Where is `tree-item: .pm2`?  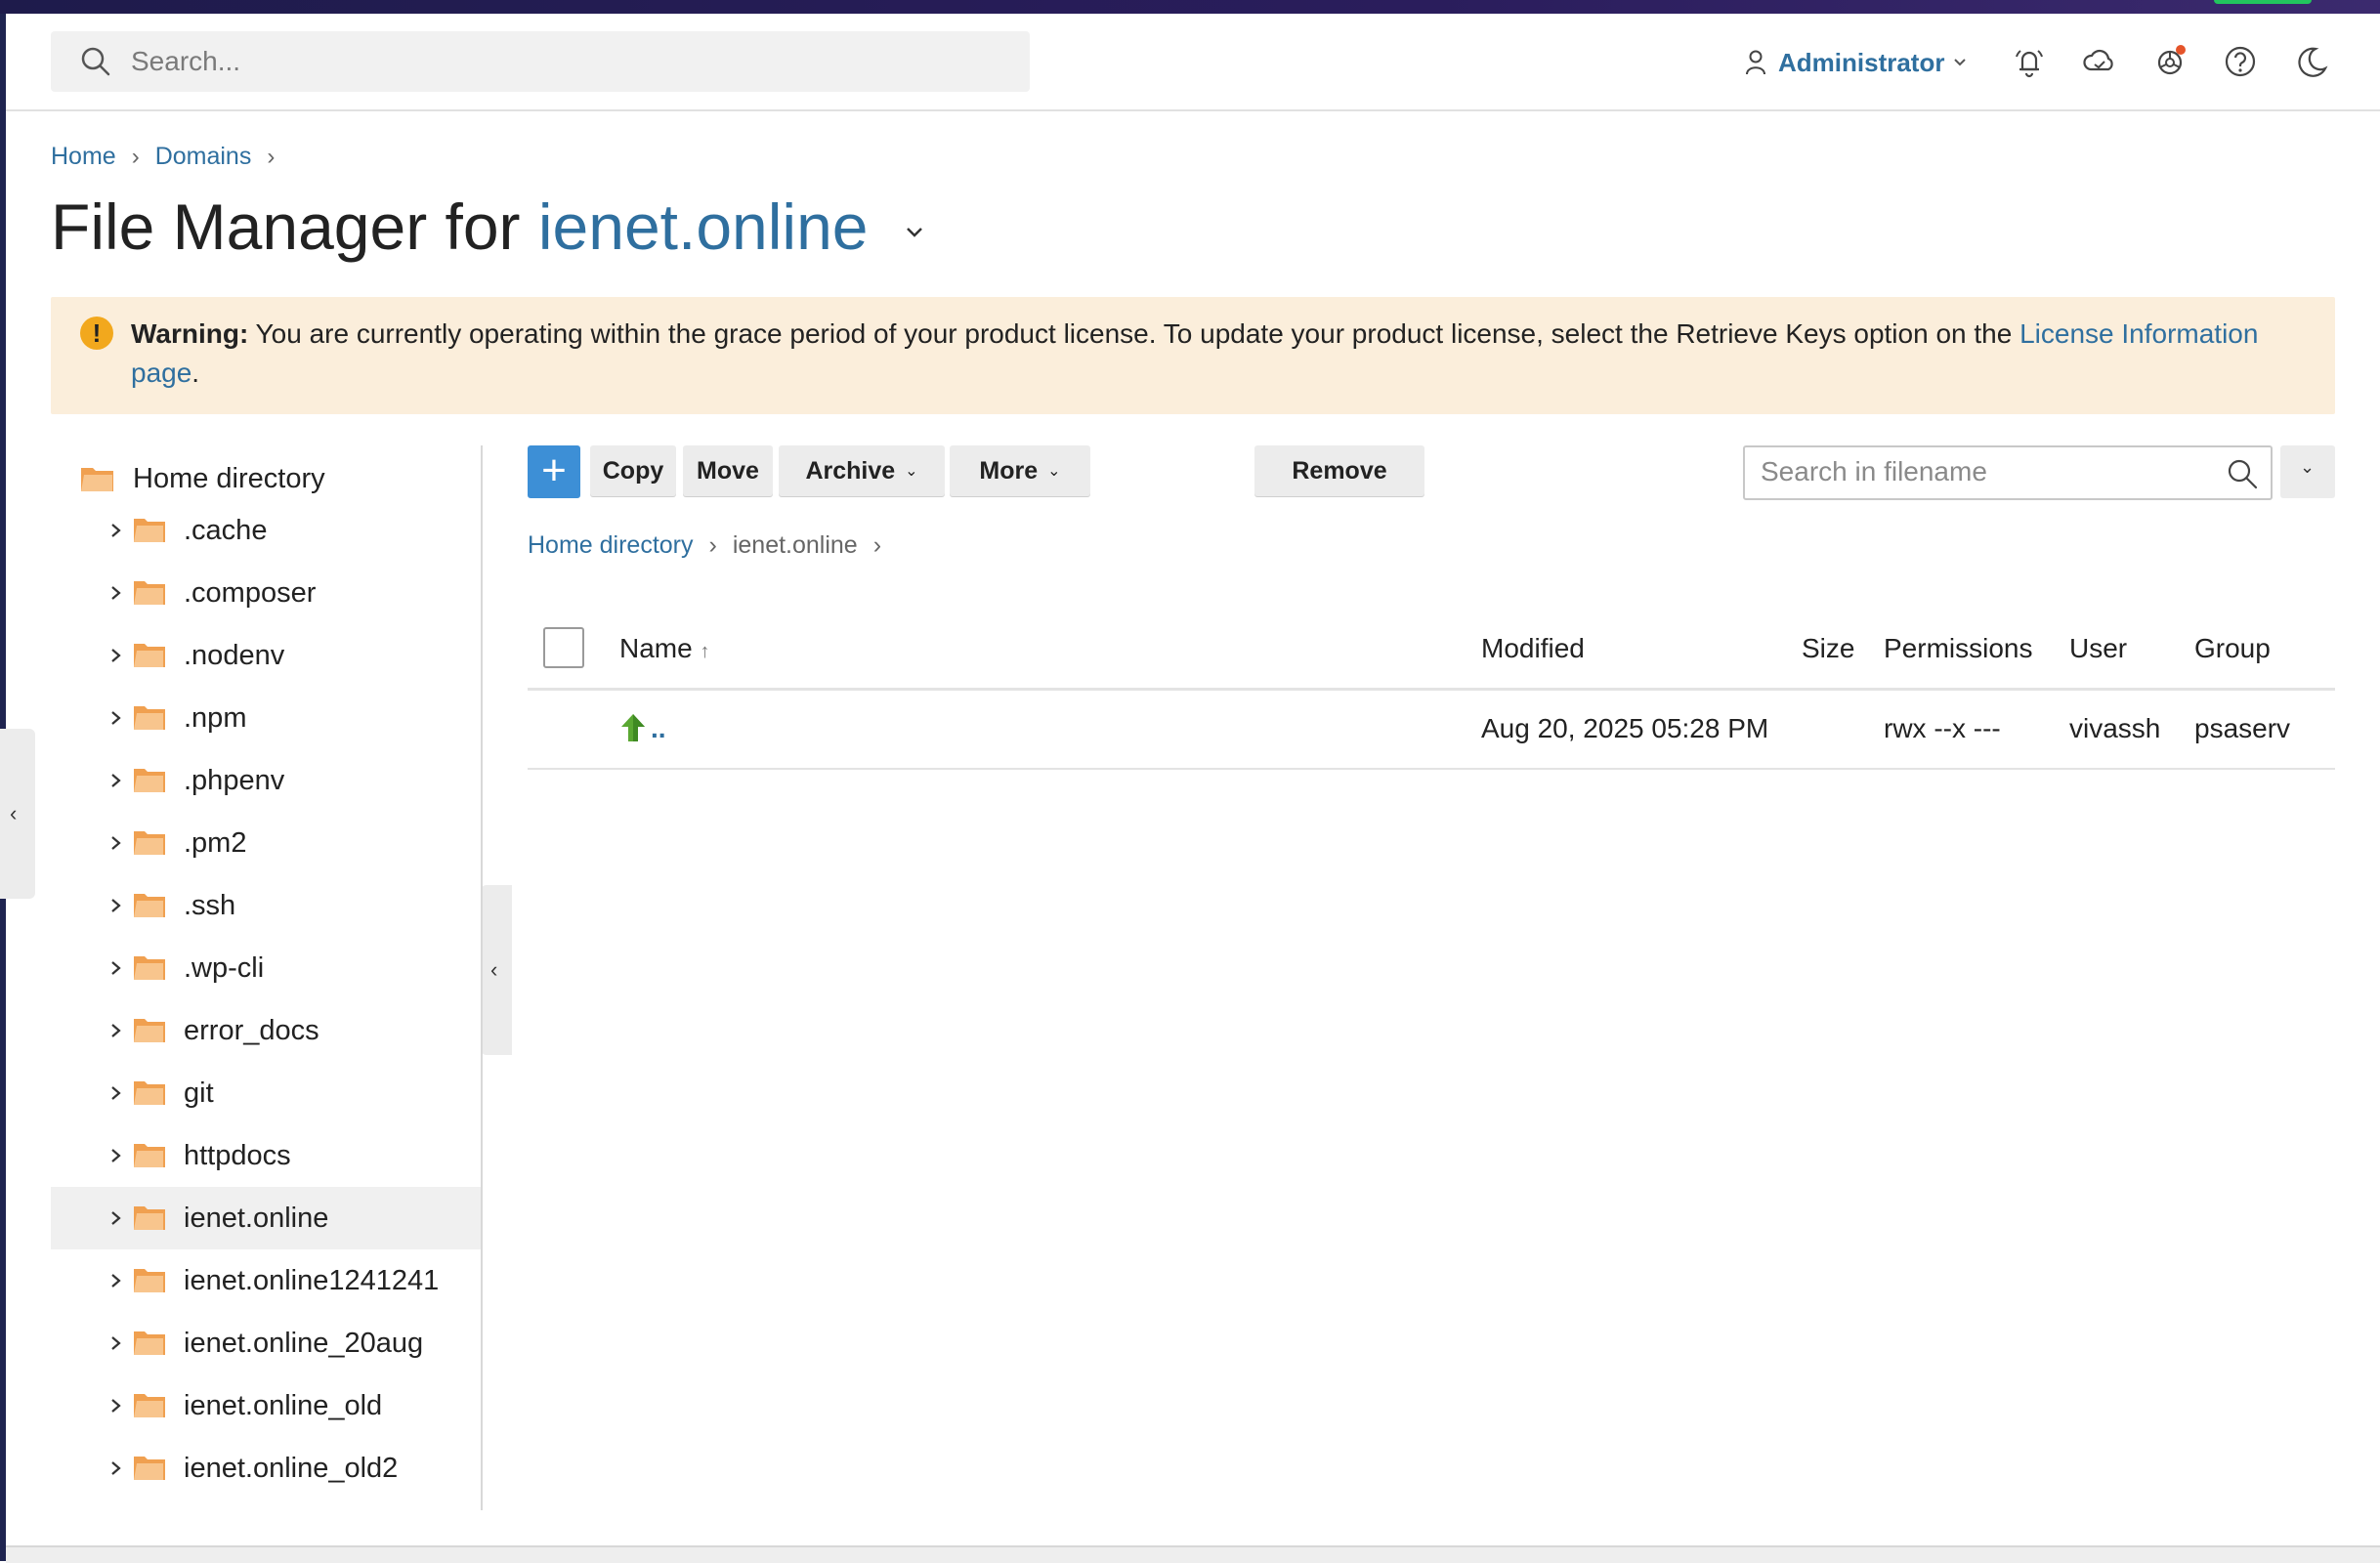 tree-item: .pm2 is located at coordinates (266, 843).